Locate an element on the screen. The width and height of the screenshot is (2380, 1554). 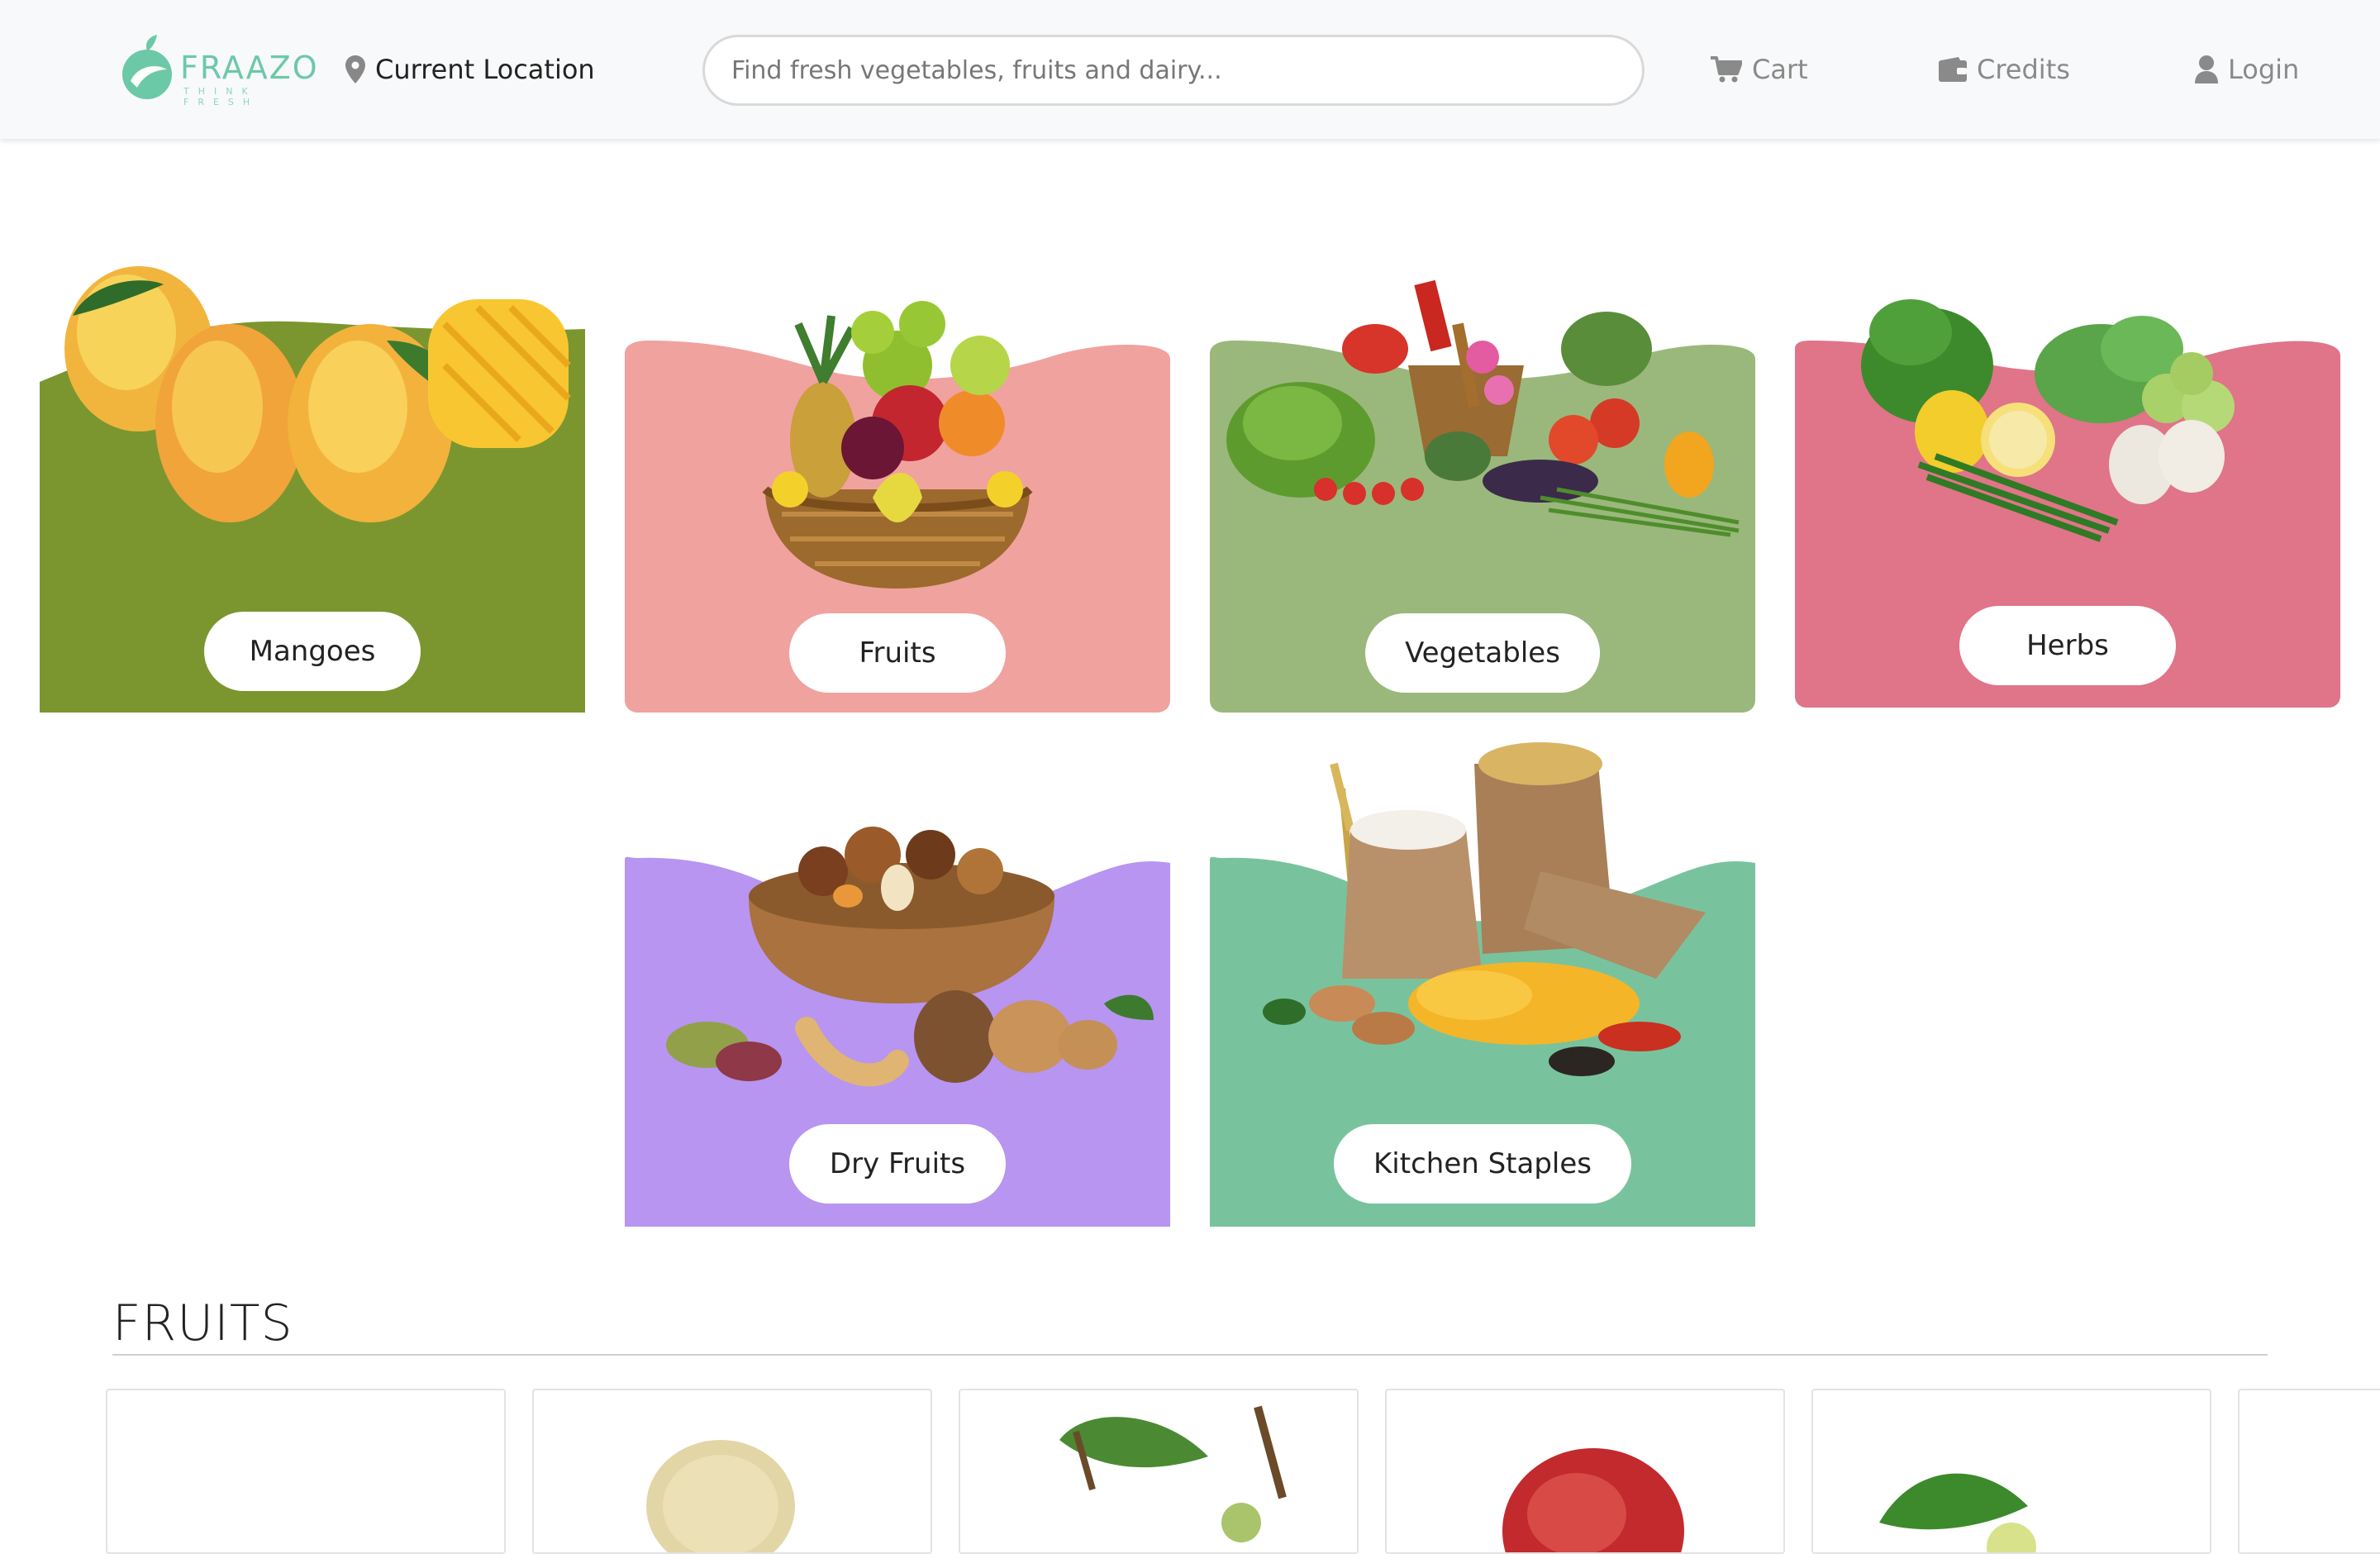
category-name: Herbs is located at coordinates (2067, 645).